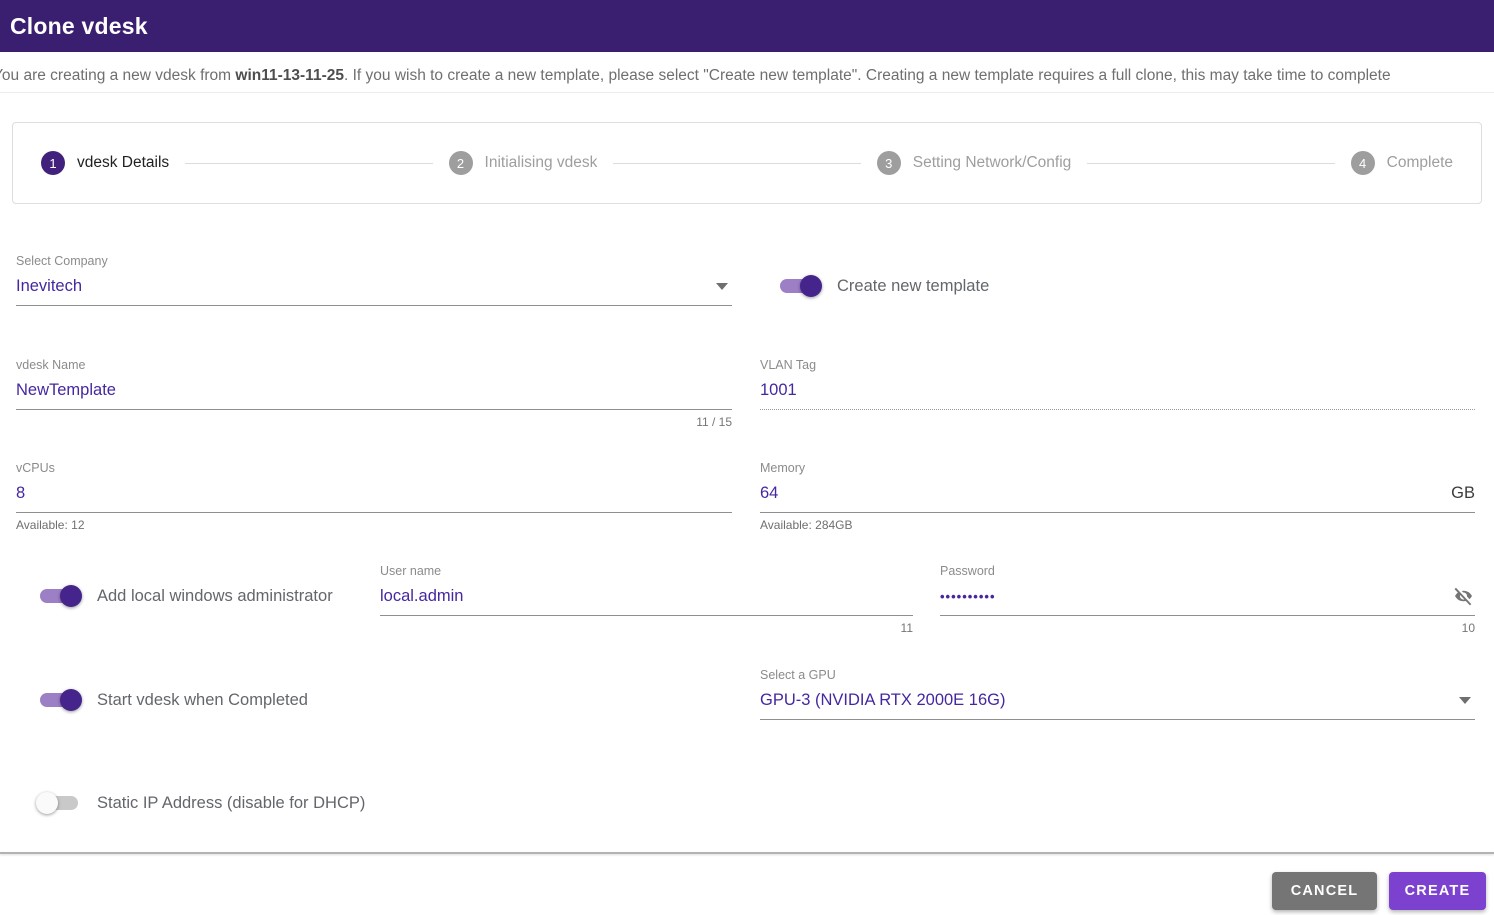 The height and width of the screenshot is (915, 1494). What do you see at coordinates (783, 468) in the screenshot?
I see `memory-label: Memory` at bounding box center [783, 468].